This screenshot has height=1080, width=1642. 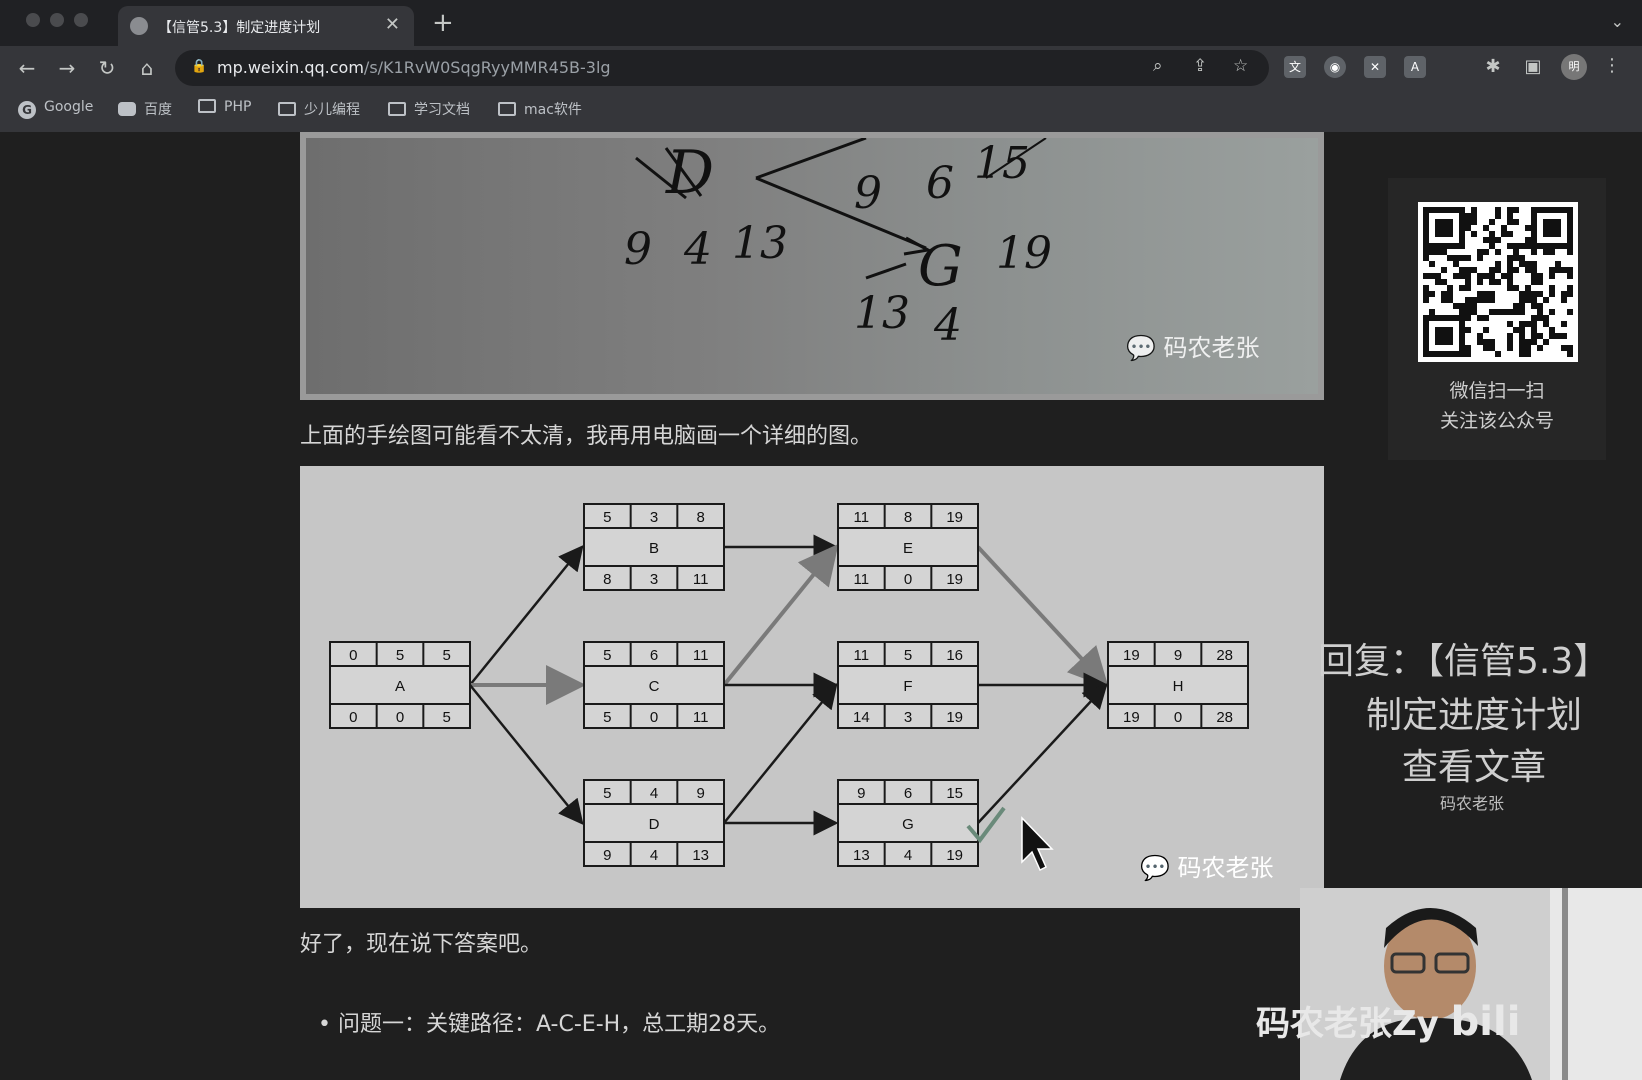 What do you see at coordinates (1617, 21) in the screenshot?
I see `chevron-down-icon: ⌄` at bounding box center [1617, 21].